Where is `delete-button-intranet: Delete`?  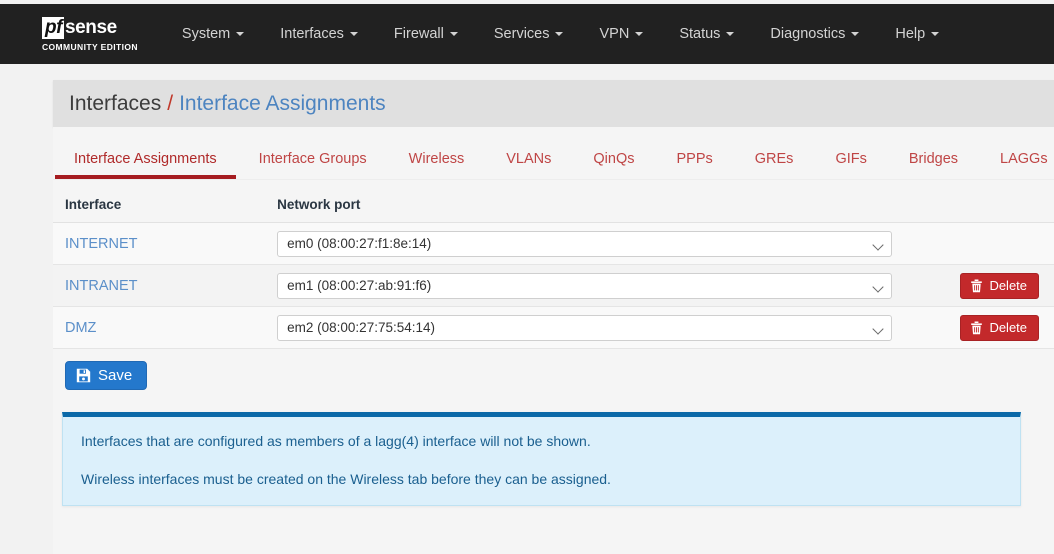
delete-button-intranet: Delete is located at coordinates (1000, 285).